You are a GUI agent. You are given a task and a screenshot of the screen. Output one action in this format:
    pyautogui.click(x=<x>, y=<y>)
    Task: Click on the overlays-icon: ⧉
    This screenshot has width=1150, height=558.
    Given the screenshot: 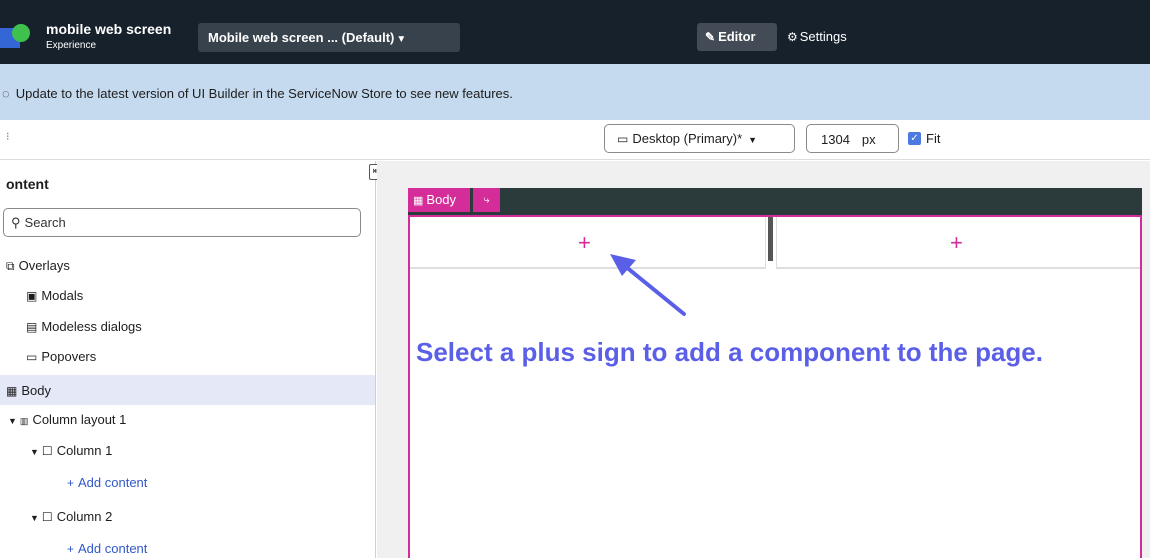 What is the action you would take?
    pyautogui.click(x=10, y=266)
    